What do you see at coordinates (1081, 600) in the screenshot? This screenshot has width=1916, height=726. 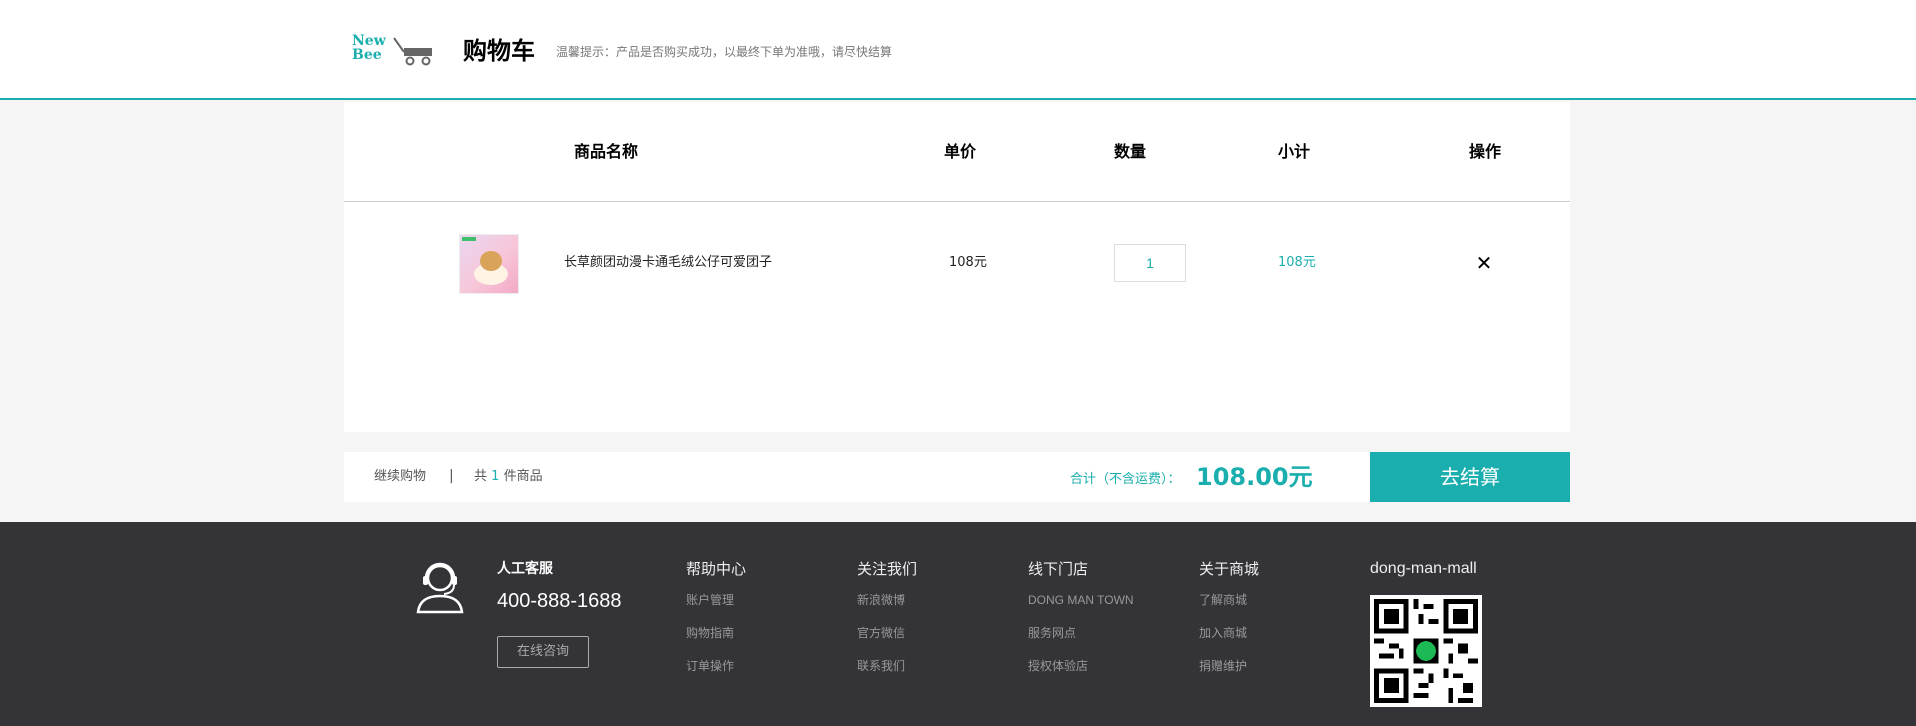 I see `footer-link: DONG MAN TOWN` at bounding box center [1081, 600].